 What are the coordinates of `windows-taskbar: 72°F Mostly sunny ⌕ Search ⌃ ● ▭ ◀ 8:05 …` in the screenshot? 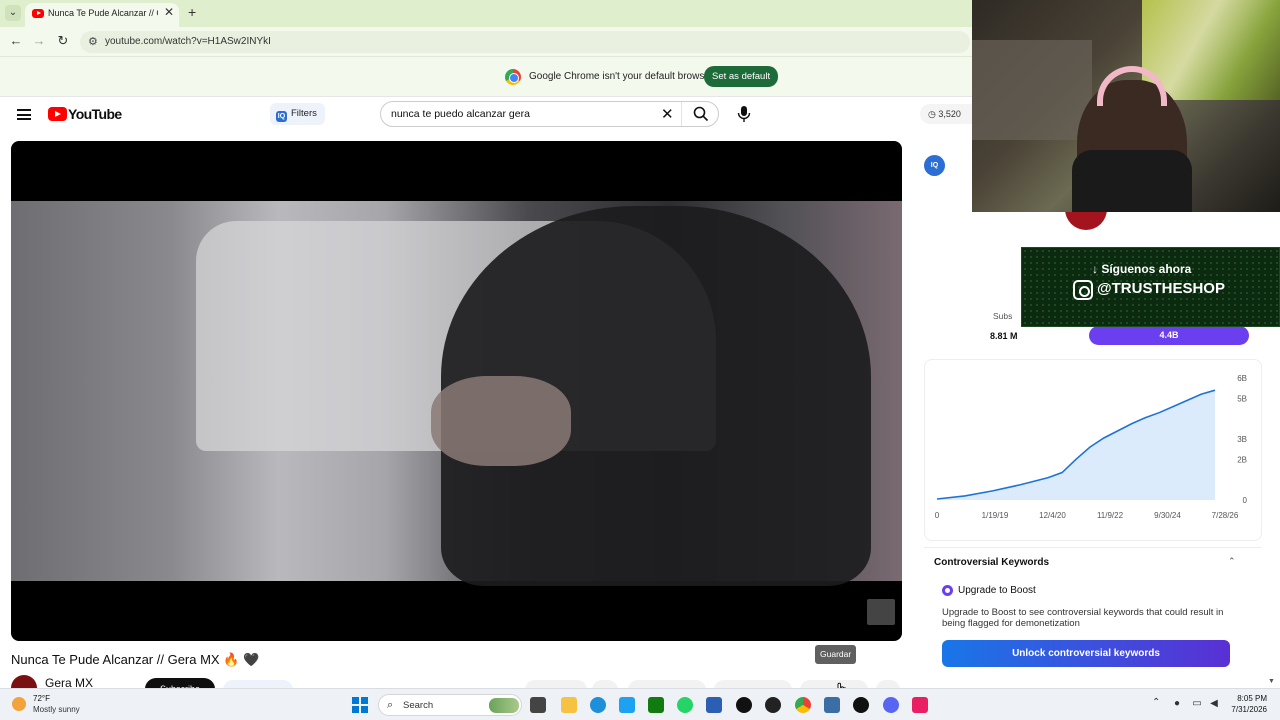 It's located at (640, 704).